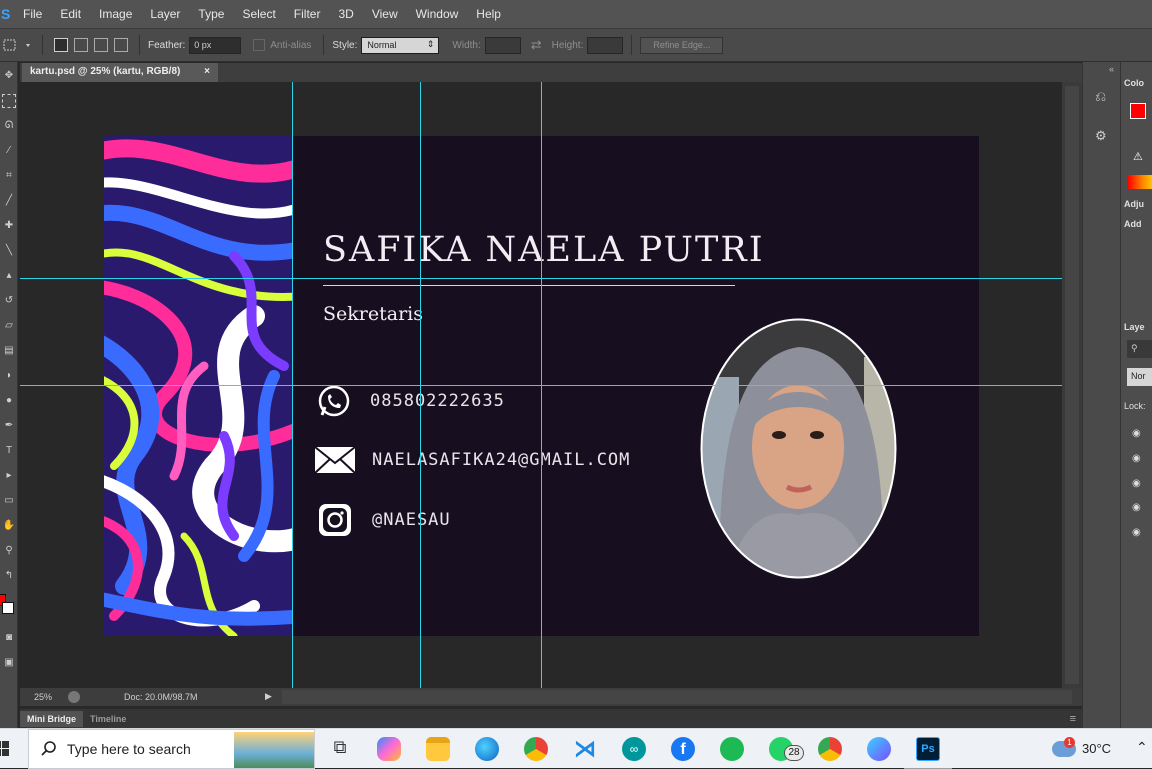 The image size is (1152, 769). Describe the element at coordinates (215, 45) in the screenshot. I see `feather-input: 0 px` at that location.